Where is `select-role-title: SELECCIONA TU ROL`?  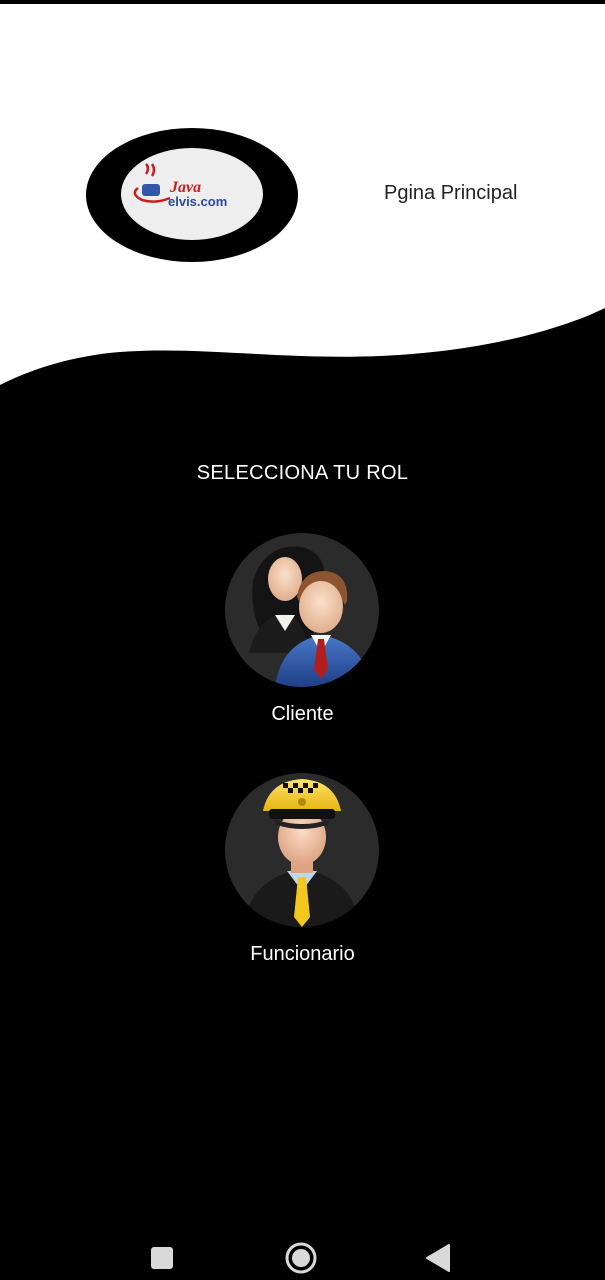
select-role-title: SELECCIONA TU ROL is located at coordinates (302, 473).